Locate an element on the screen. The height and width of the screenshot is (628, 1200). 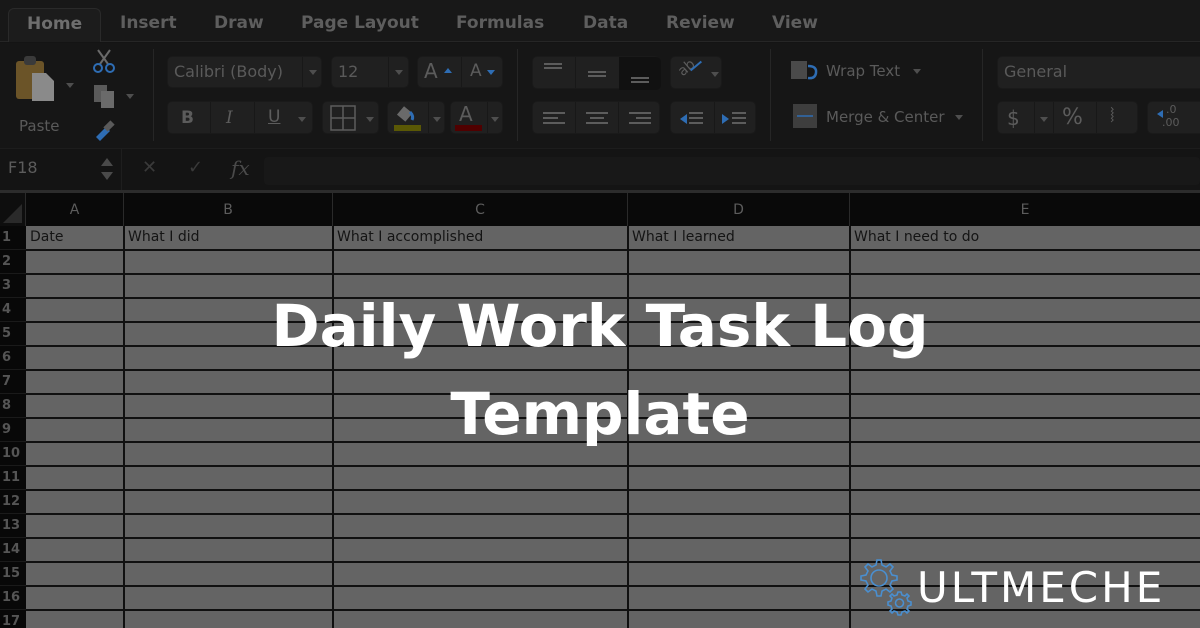
increase-decimal-button: .0 .00 is located at coordinates (1173, 117).